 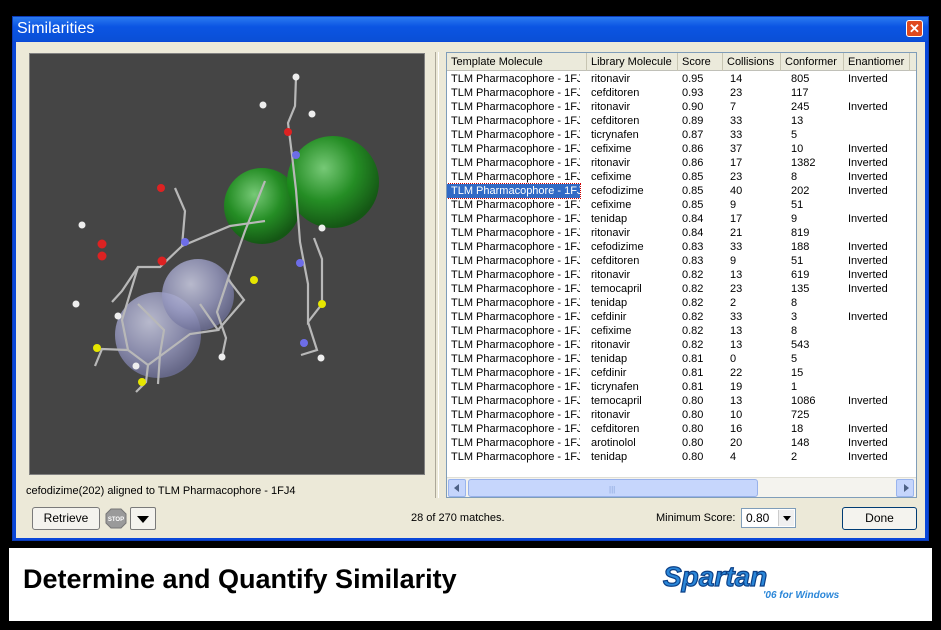 I want to click on column-header: Conformer, so click(x=812, y=62).